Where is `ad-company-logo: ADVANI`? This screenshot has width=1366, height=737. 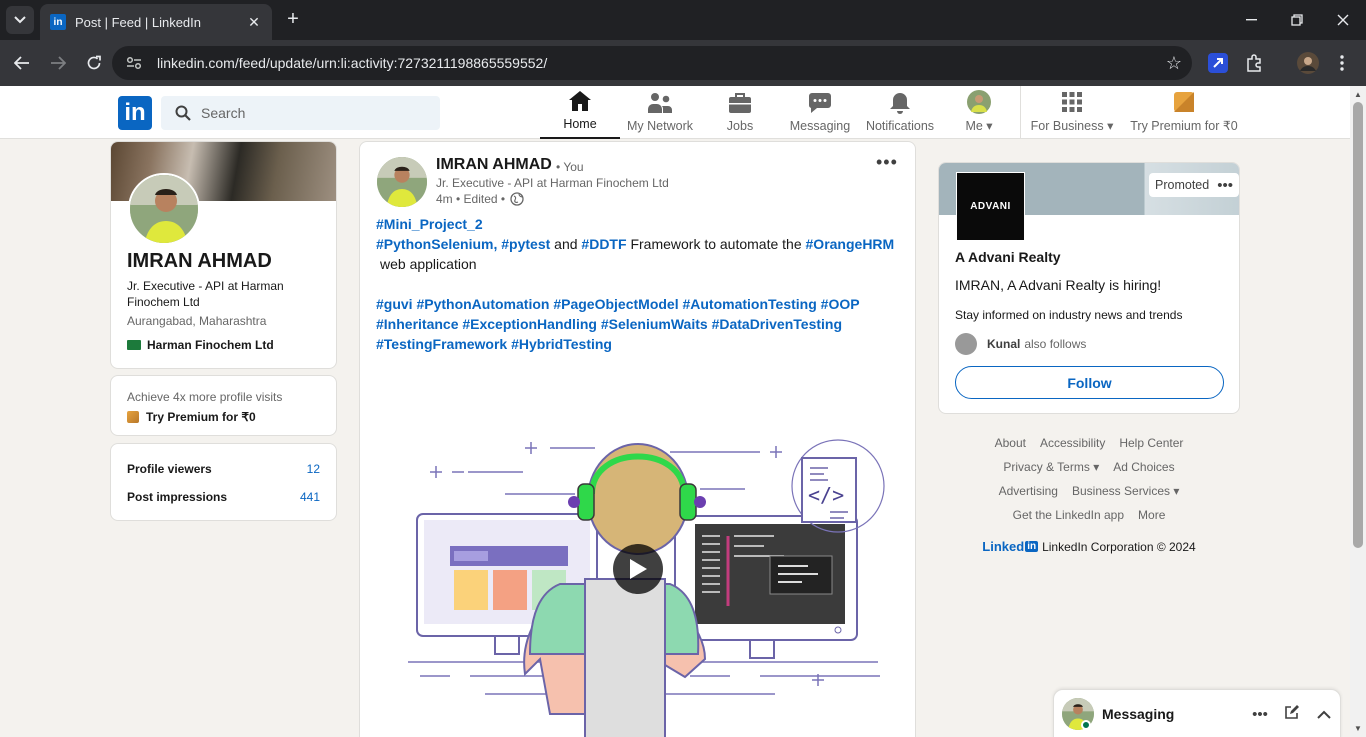 ad-company-logo: ADVANI is located at coordinates (990, 206).